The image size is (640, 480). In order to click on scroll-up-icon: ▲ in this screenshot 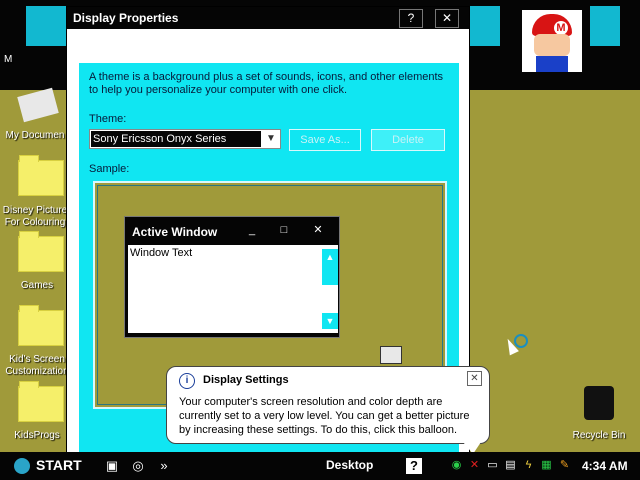, I will do `click(330, 257)`.